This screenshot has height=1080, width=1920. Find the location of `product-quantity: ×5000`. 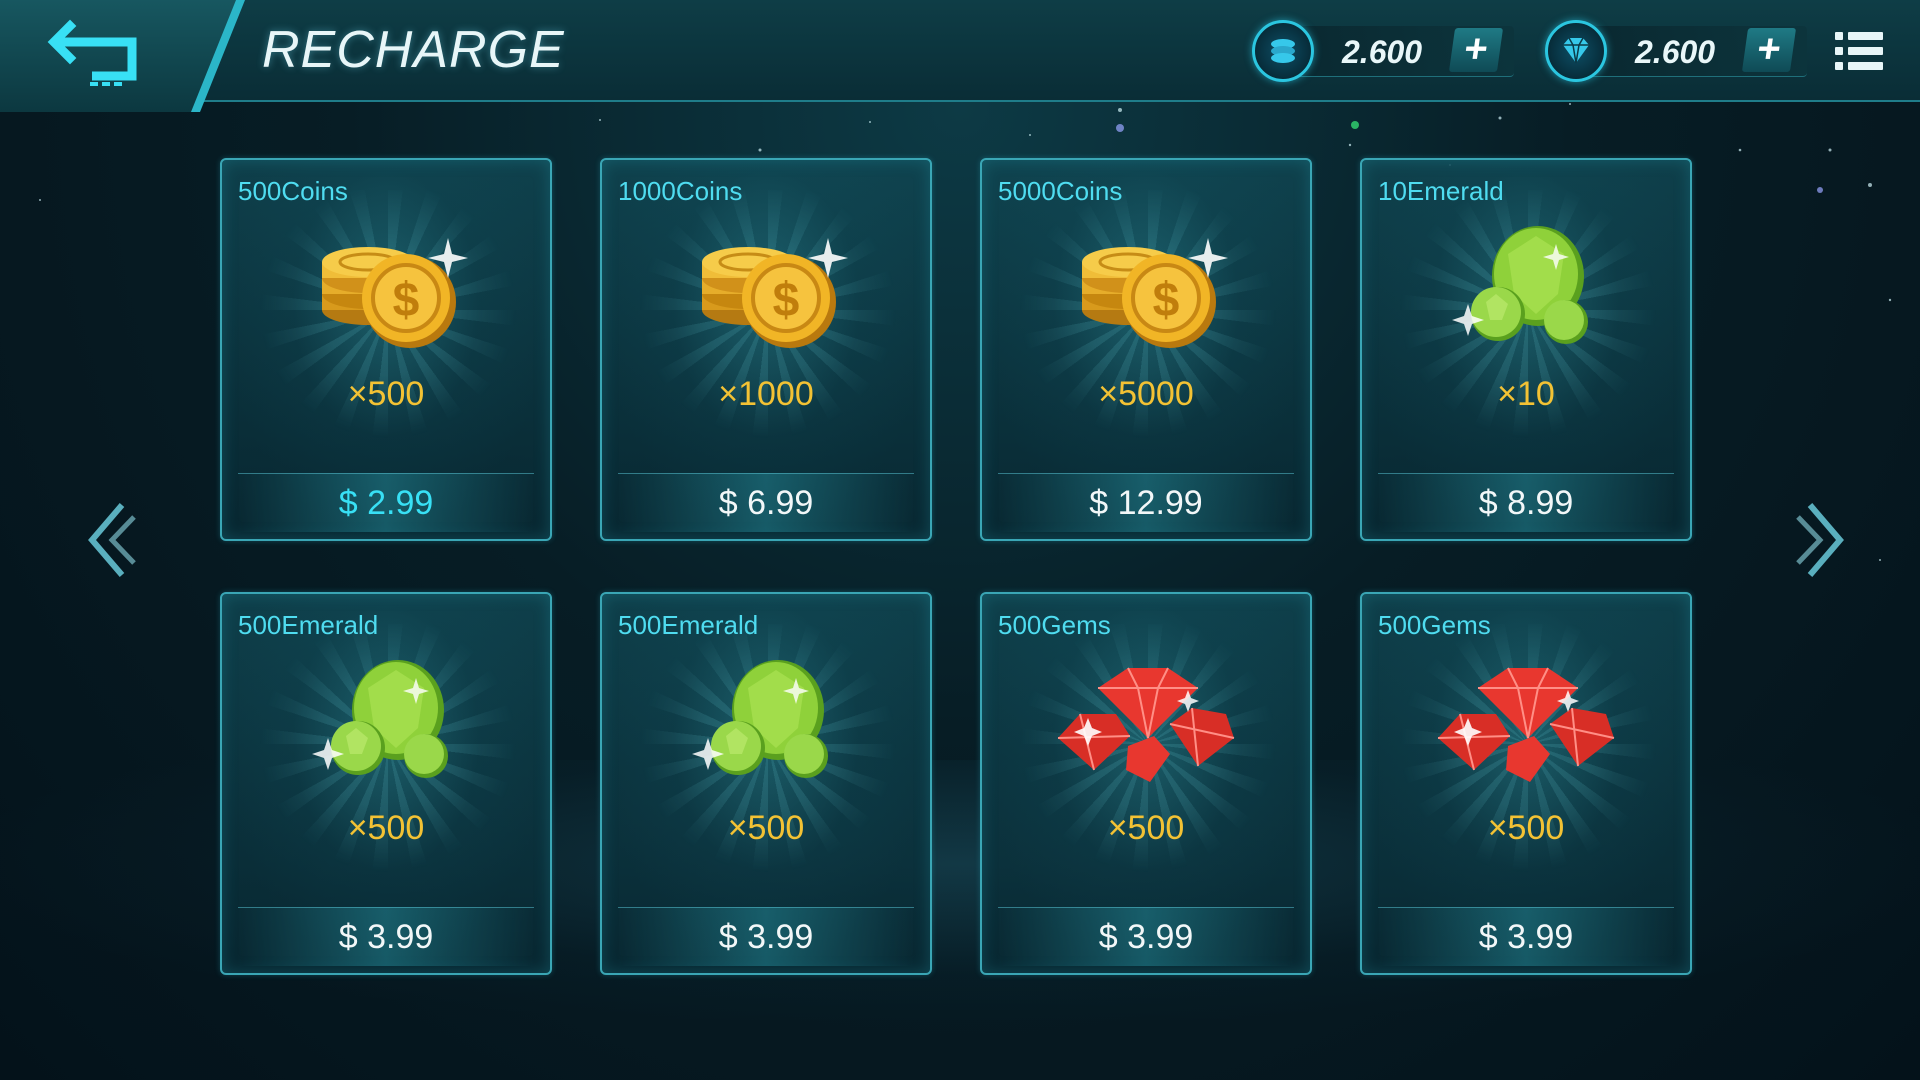

product-quantity: ×5000 is located at coordinates (1146, 394).